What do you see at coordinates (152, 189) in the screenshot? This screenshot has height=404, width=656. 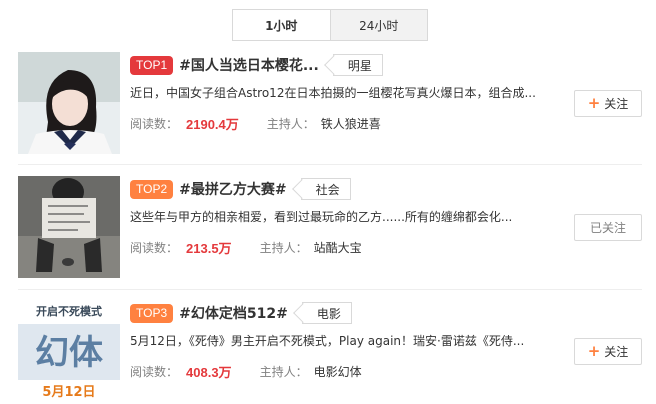 I see `rank-badge: TOP2` at bounding box center [152, 189].